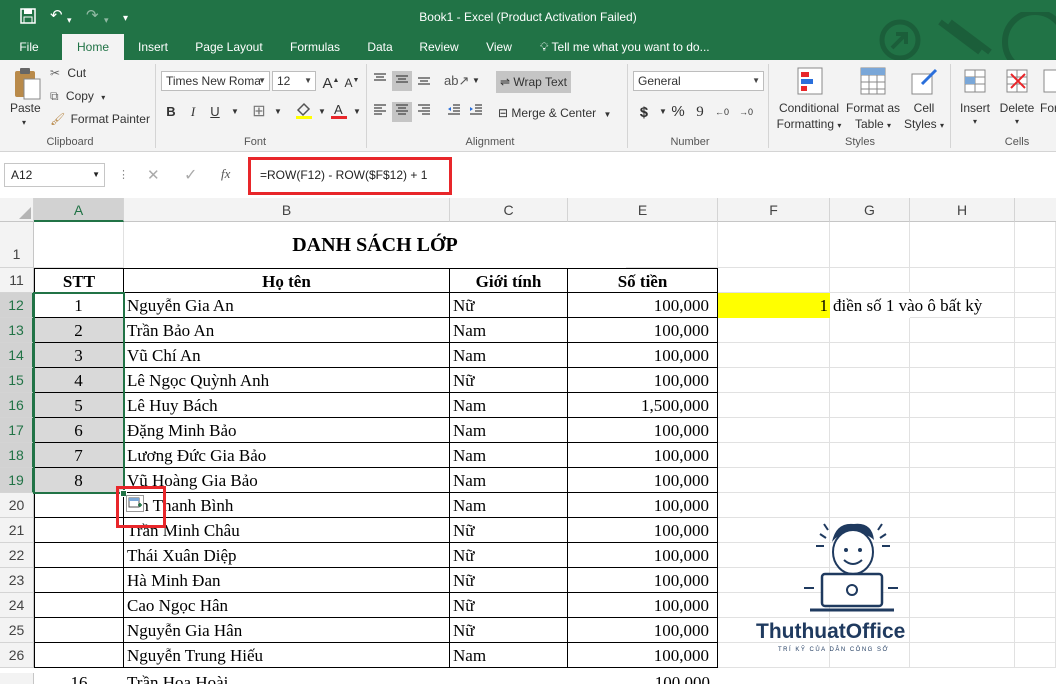 The image size is (1056, 684). Describe the element at coordinates (17, 655) in the screenshot. I see `row-header-26: 26` at that location.